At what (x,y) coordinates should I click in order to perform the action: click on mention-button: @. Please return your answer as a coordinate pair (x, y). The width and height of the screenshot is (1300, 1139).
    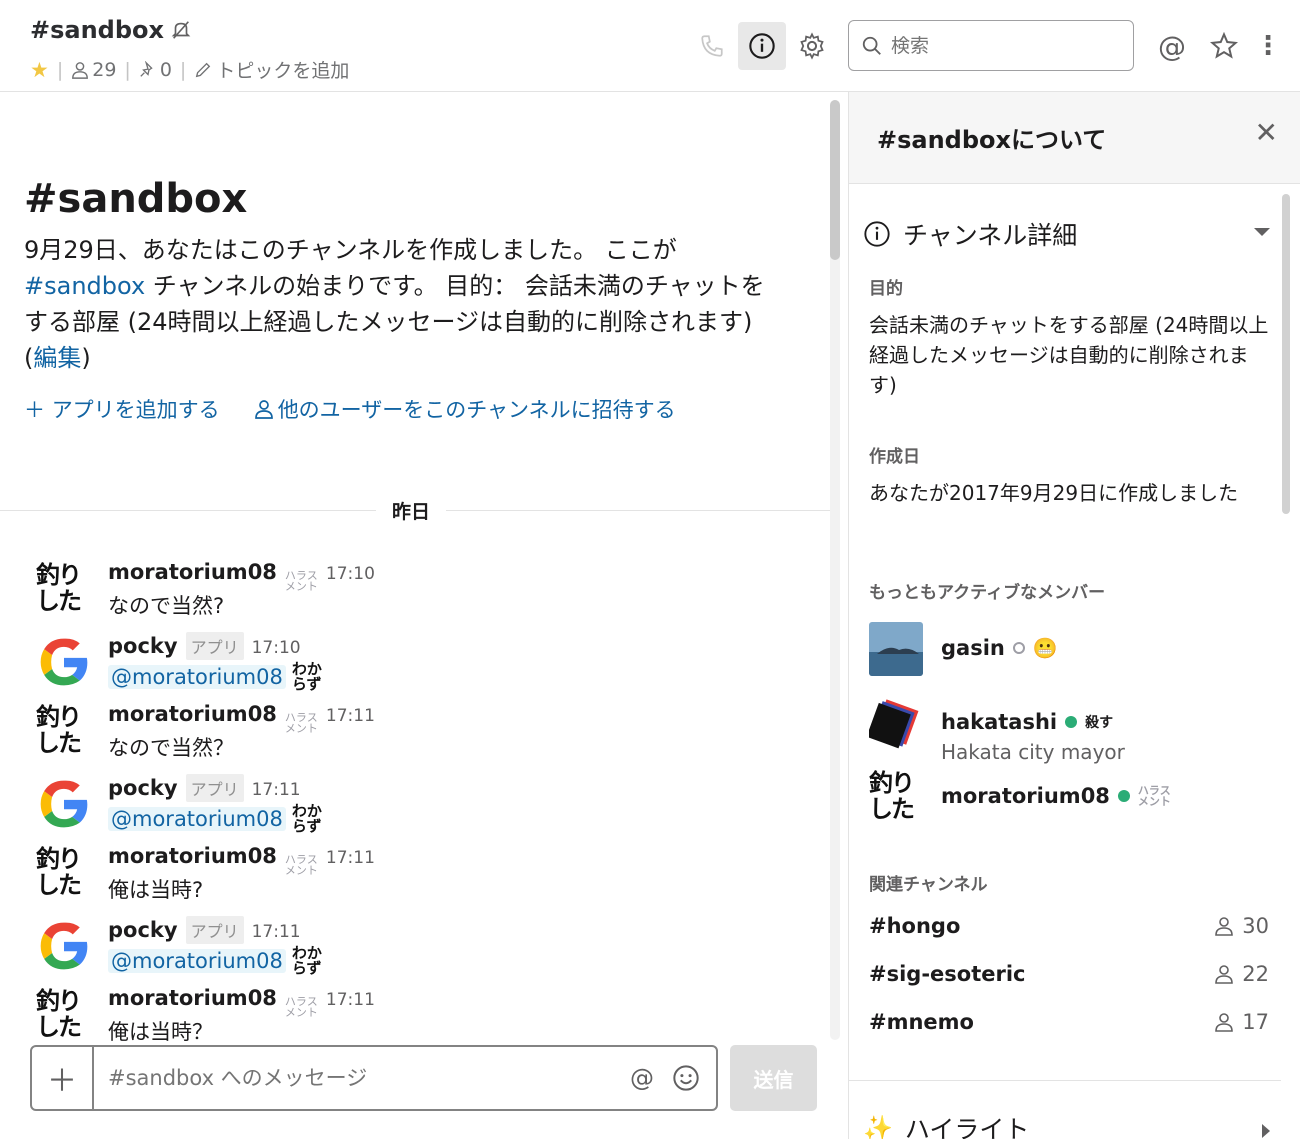
    Looking at the image, I should click on (642, 1078).